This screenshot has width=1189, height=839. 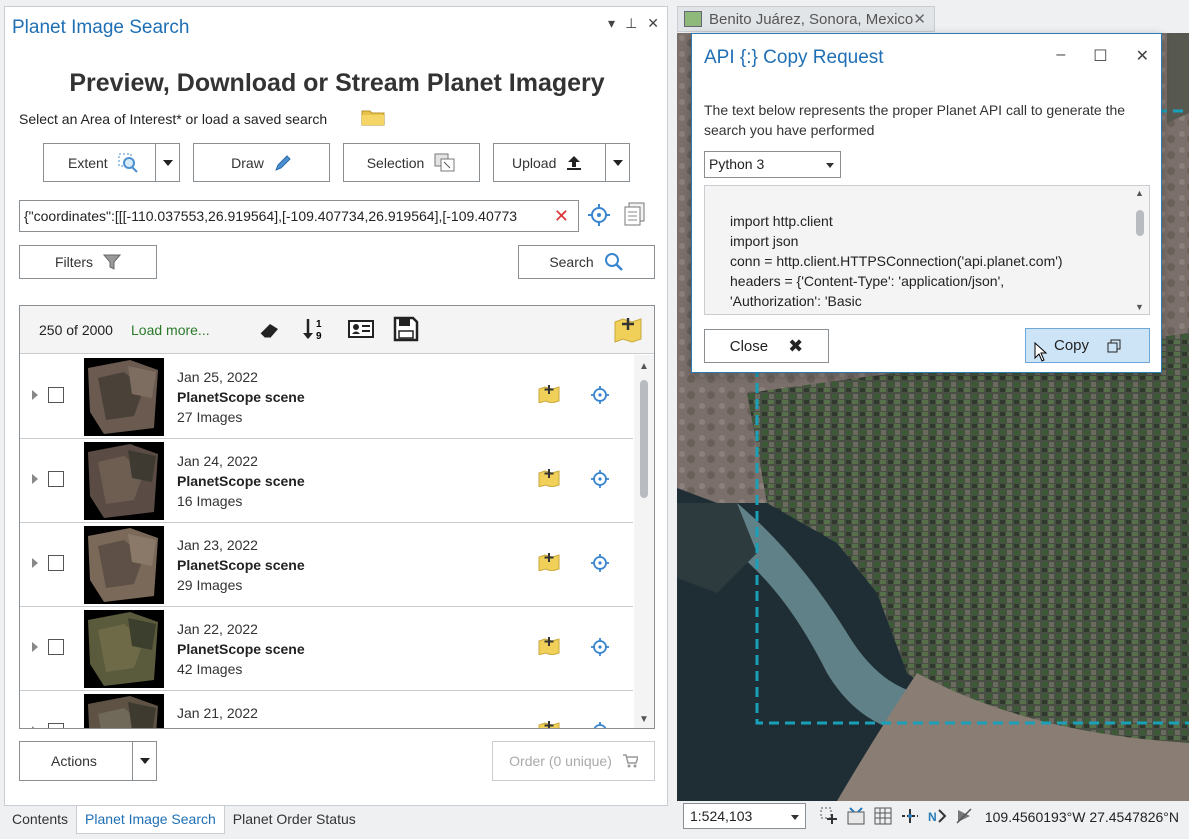 What do you see at coordinates (144, 761) in the screenshot?
I see `actions-dropdown` at bounding box center [144, 761].